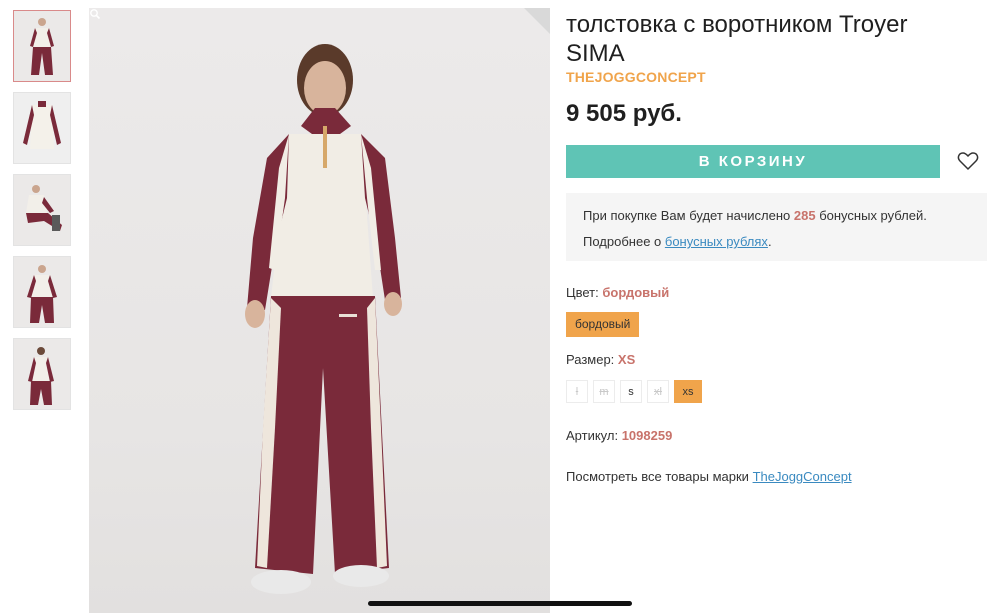 The image size is (1000, 613). Describe the element at coordinates (594, 435) in the screenshot. I see `sku-label: Артикул:` at that location.